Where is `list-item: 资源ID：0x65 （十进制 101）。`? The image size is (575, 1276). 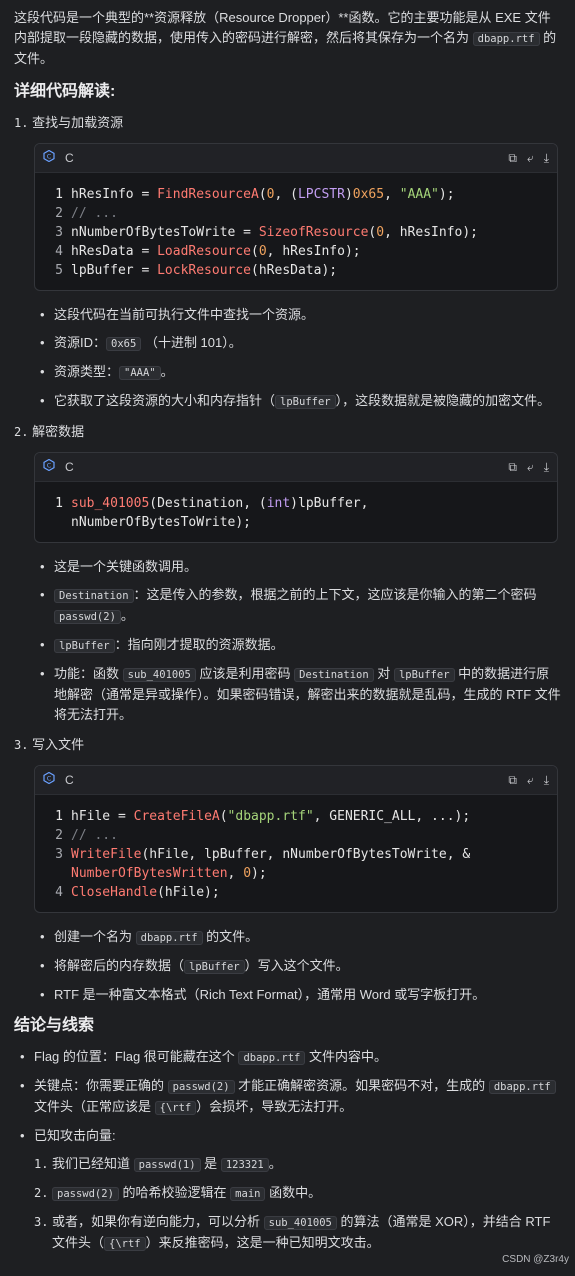 list-item: 资源ID：0x65 （十进制 101）。 is located at coordinates (300, 343).